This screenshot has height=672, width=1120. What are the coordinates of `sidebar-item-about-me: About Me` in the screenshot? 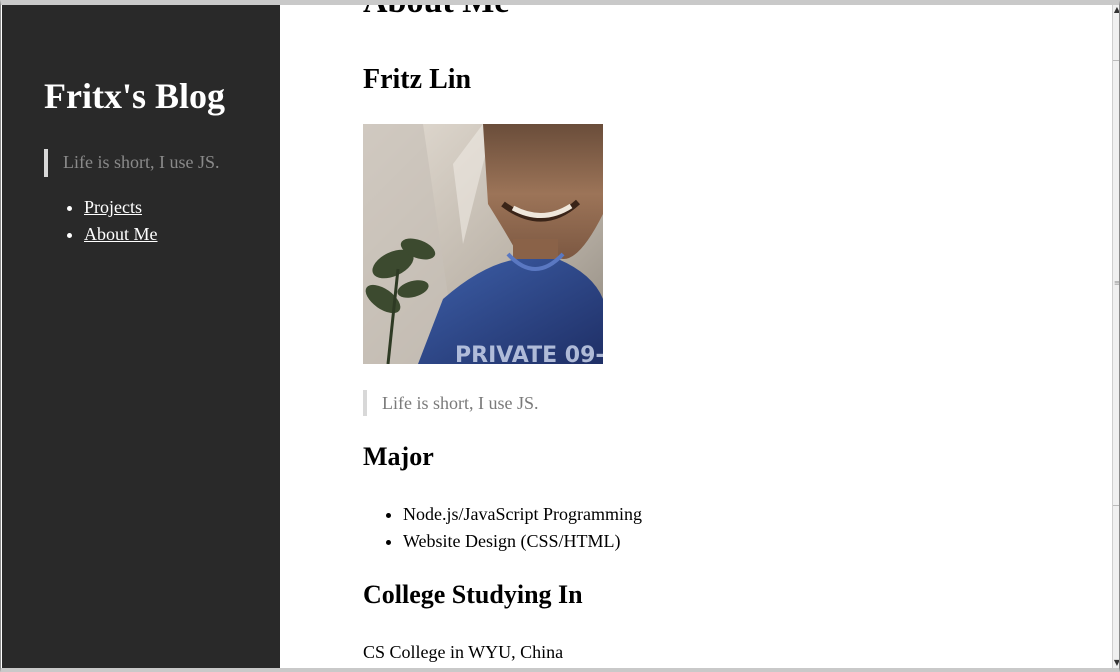 It's located at (121, 234).